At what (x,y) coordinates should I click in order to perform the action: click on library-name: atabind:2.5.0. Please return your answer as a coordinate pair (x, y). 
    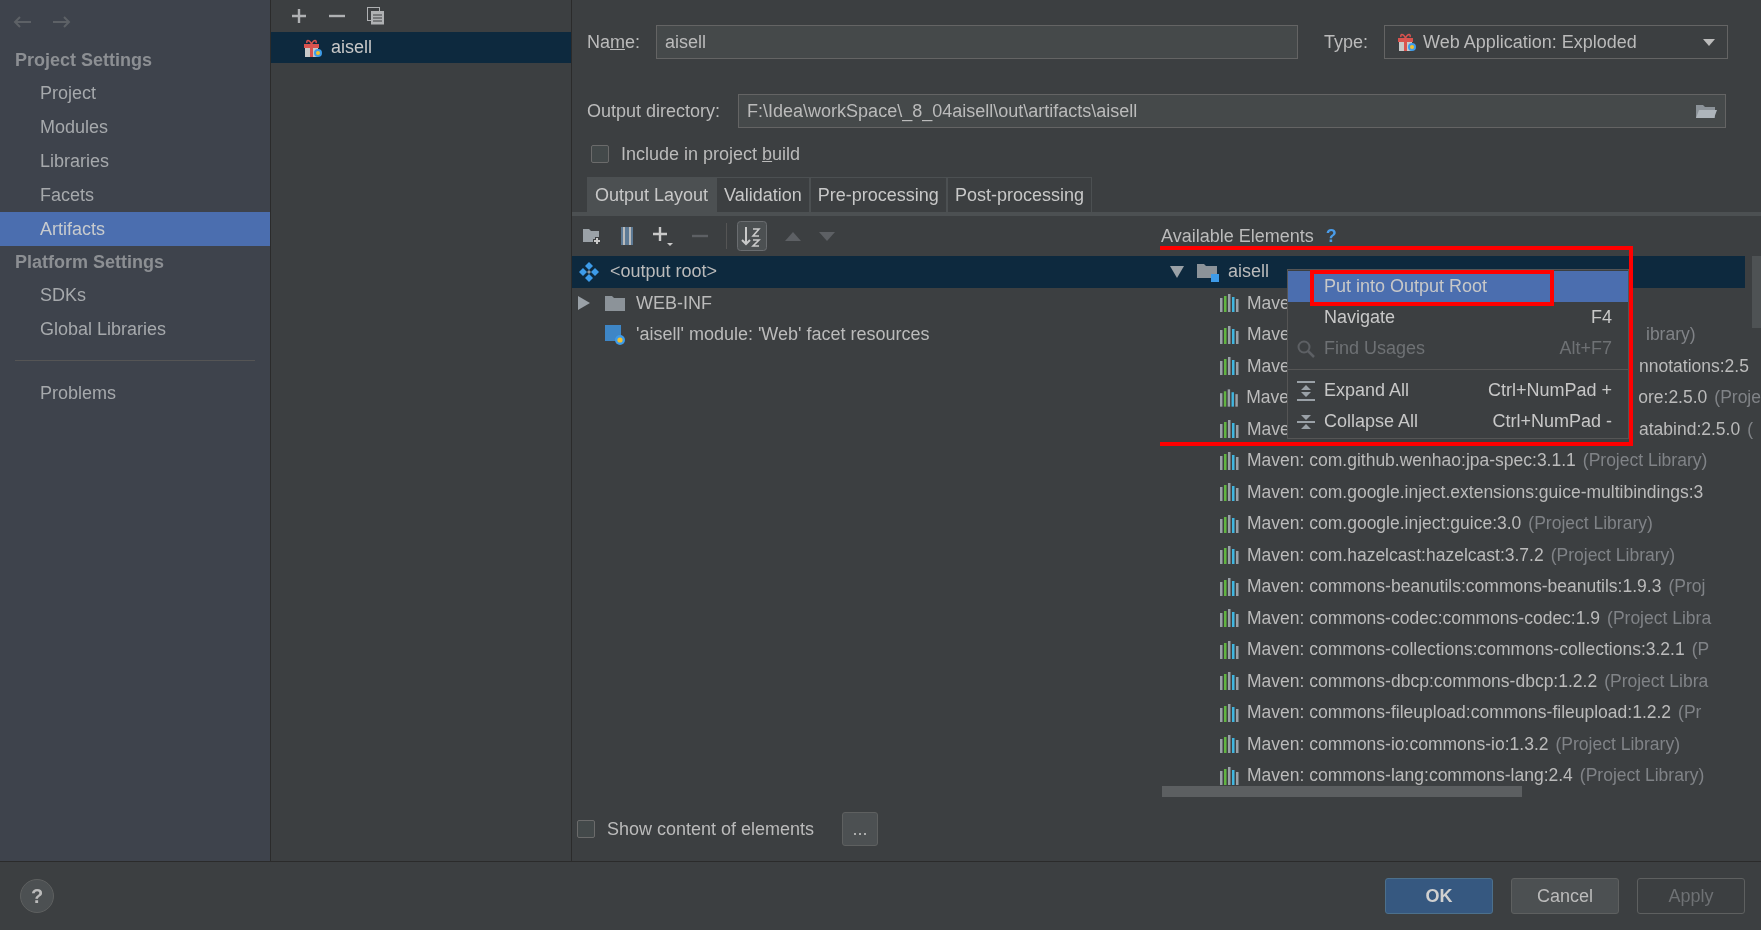
    Looking at the image, I should click on (1690, 429).